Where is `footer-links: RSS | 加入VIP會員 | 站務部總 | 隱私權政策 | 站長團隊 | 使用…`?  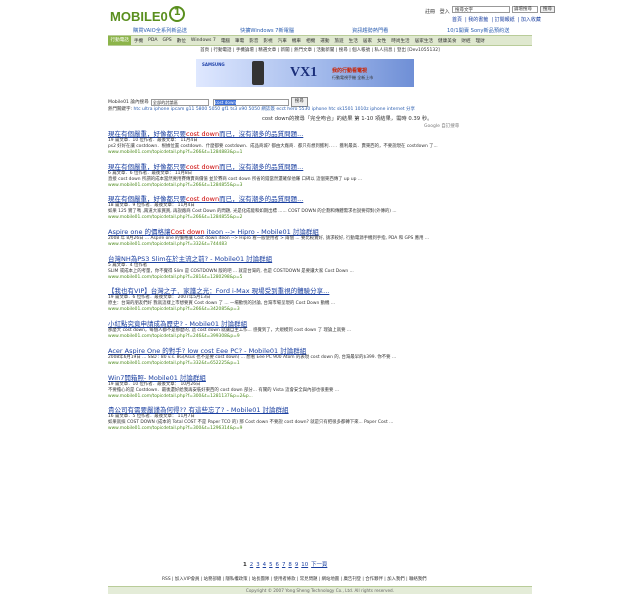
footer-links: RSS | 加入VIP會員 | 站務部總 | 隱私權政策 | 站長團隊 | 使用… is located at coordinates (294, 579).